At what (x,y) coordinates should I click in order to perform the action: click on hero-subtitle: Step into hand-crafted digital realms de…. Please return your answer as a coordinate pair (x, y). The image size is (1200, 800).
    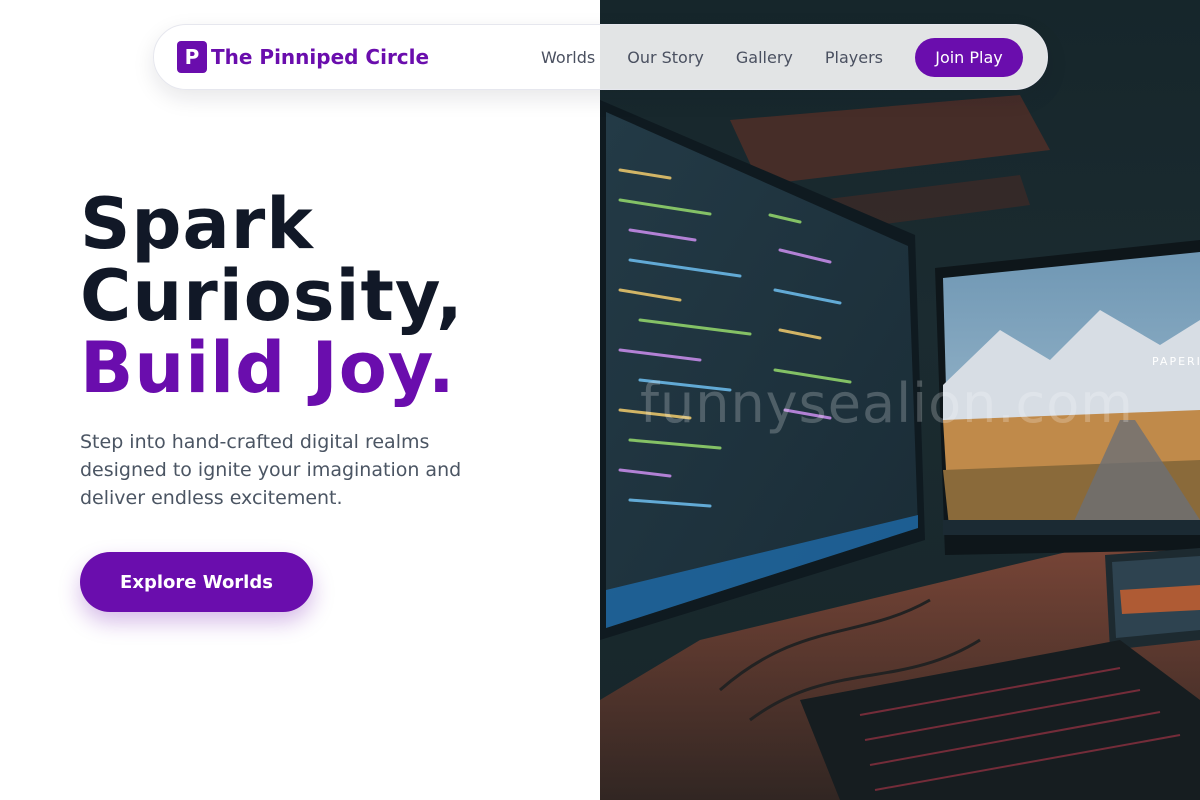
    Looking at the image, I should click on (271, 470).